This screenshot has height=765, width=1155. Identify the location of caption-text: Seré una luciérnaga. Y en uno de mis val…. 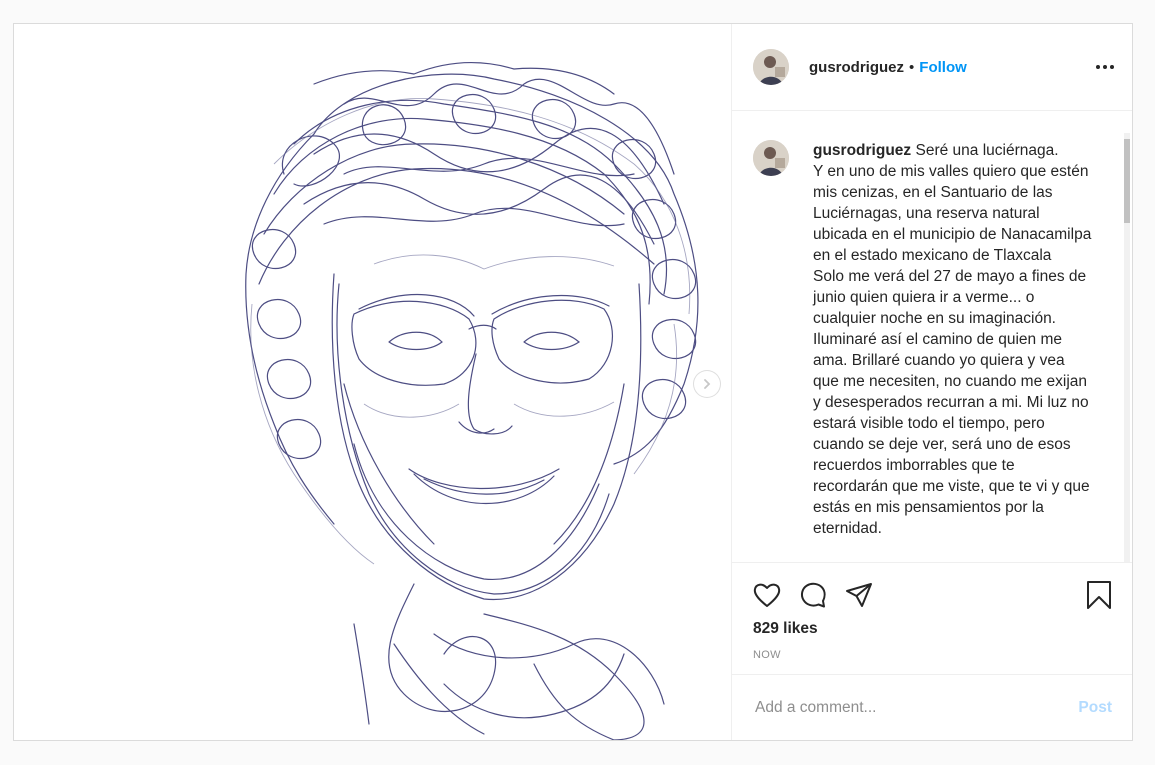
(952, 339).